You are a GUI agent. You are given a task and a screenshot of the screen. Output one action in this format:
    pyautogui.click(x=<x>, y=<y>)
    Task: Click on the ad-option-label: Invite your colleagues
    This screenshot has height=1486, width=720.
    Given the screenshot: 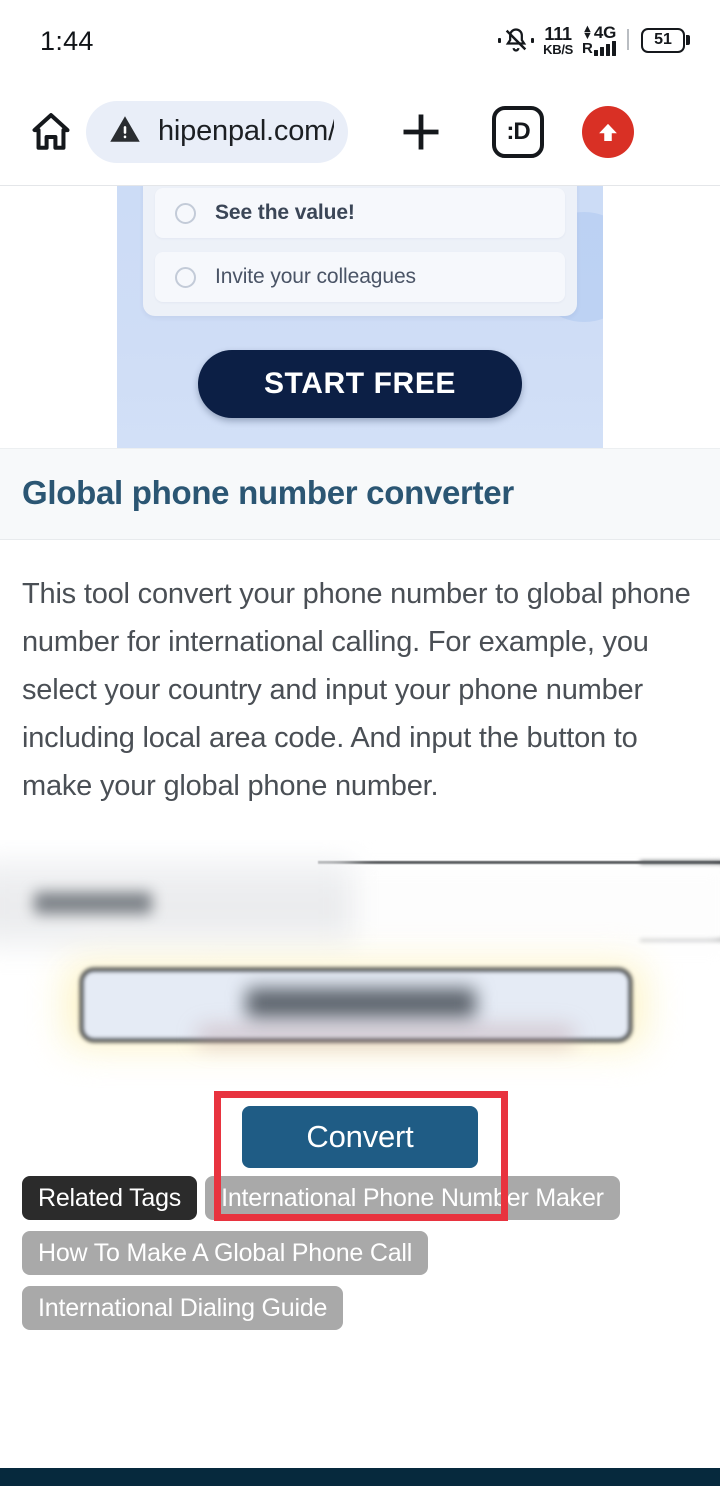 What is the action you would take?
    pyautogui.click(x=315, y=276)
    